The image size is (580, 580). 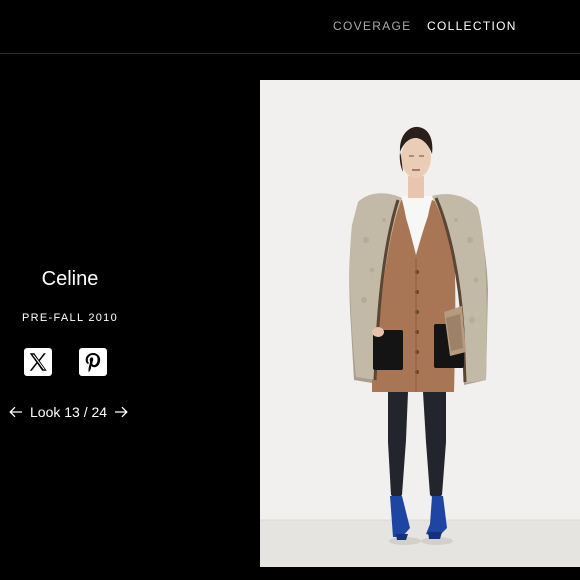 I want to click on pinterest-icon, so click(x=93, y=362).